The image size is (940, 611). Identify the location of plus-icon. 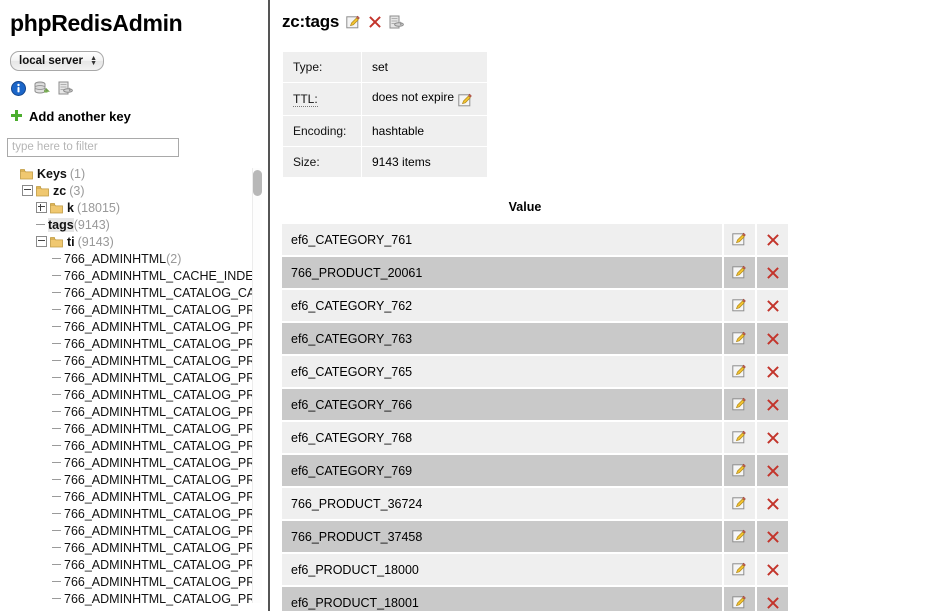
(16, 116).